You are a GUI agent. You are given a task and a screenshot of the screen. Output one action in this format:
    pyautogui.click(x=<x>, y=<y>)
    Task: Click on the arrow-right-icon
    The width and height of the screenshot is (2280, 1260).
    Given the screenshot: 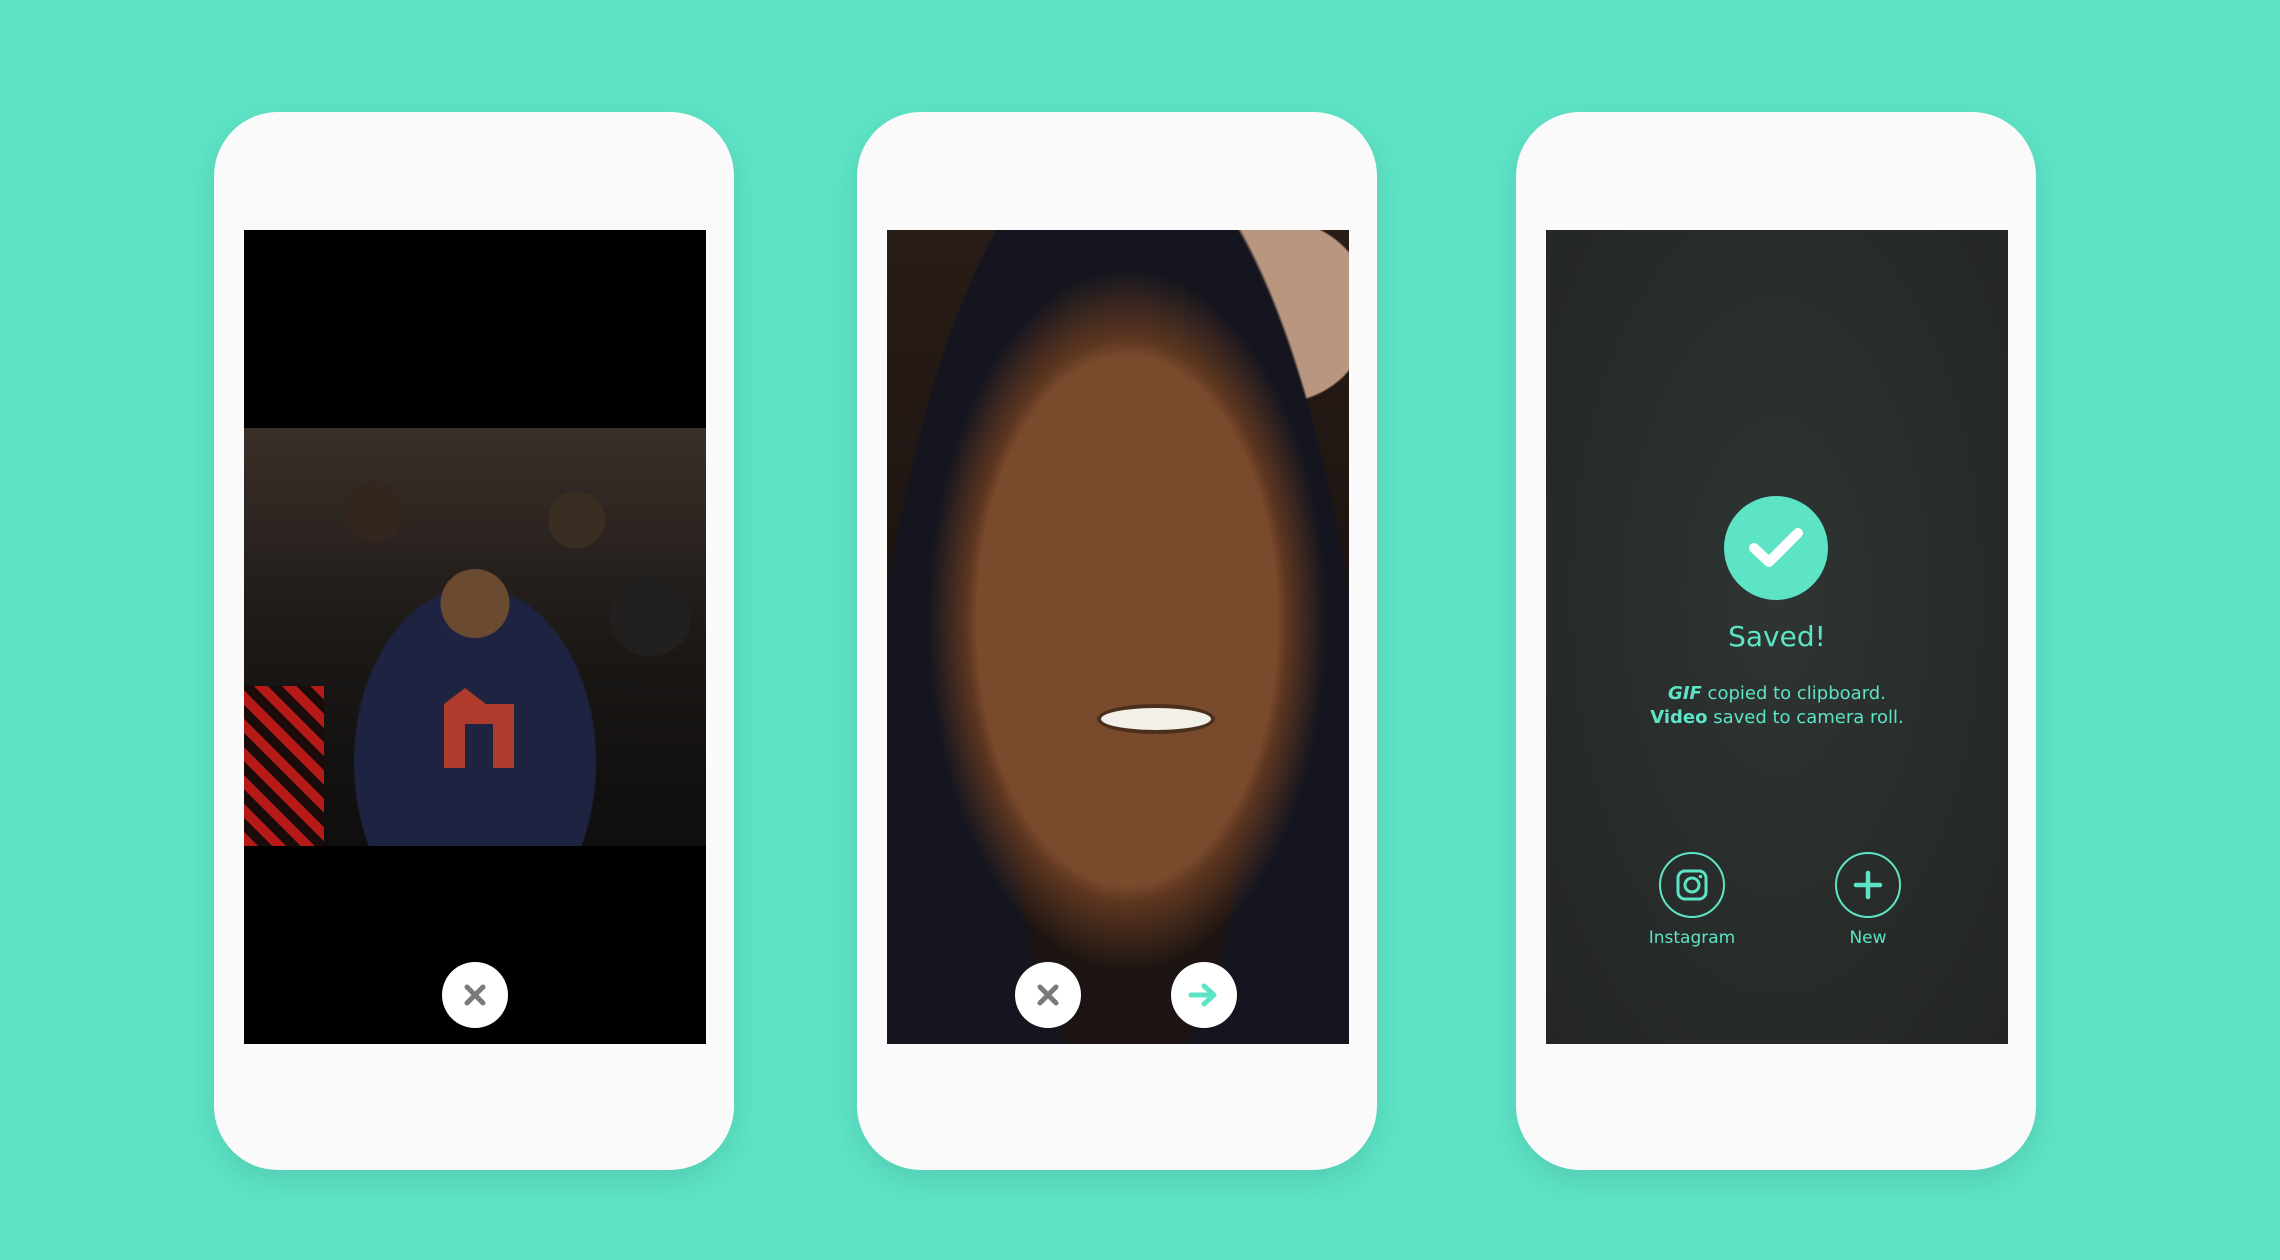 What is the action you would take?
    pyautogui.click(x=1202, y=995)
    